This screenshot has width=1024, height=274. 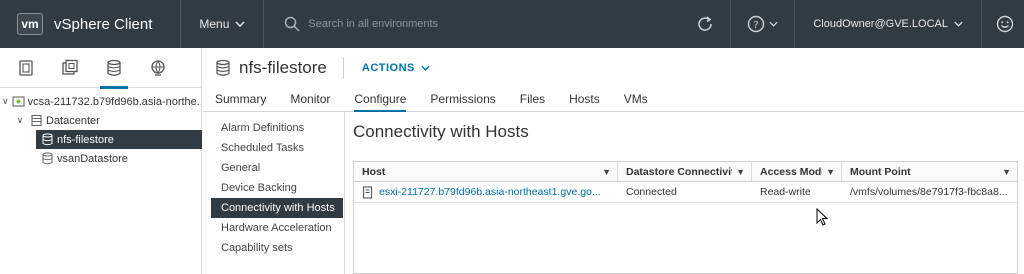 I want to click on tree-item-label: nfs-filestore, so click(x=85, y=139).